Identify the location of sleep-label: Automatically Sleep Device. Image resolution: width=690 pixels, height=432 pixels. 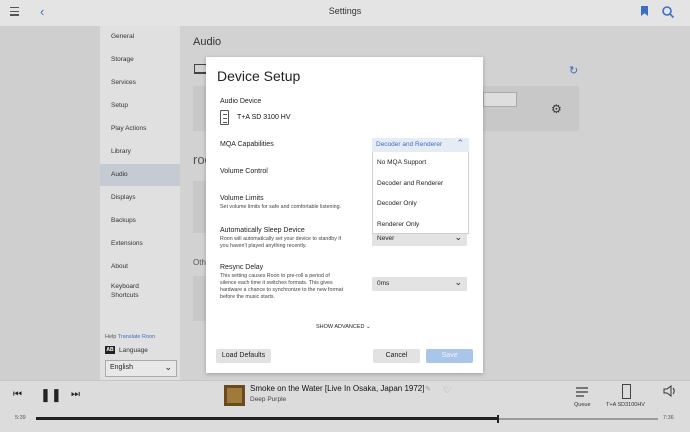
(262, 230).